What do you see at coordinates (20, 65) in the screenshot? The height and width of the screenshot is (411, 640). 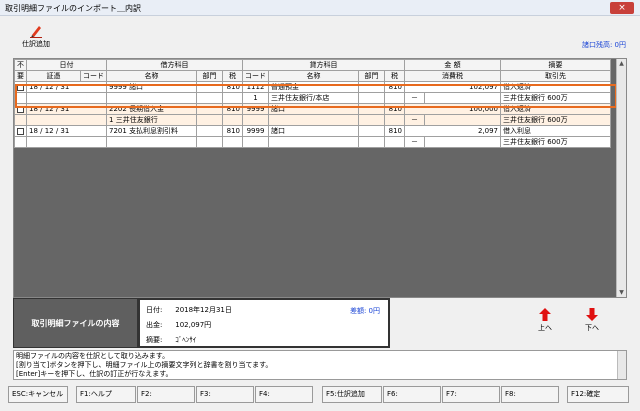 I see `col-unneeded: 不` at bounding box center [20, 65].